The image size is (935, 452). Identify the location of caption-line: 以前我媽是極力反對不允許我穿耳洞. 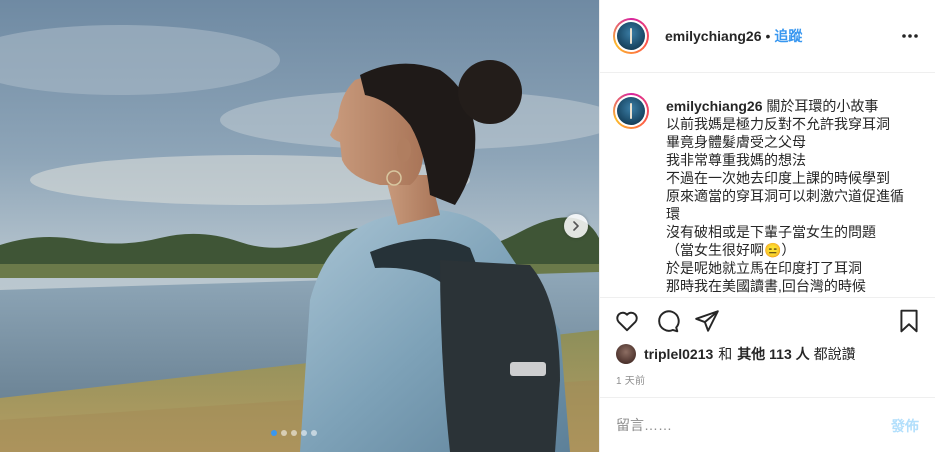
(778, 124).